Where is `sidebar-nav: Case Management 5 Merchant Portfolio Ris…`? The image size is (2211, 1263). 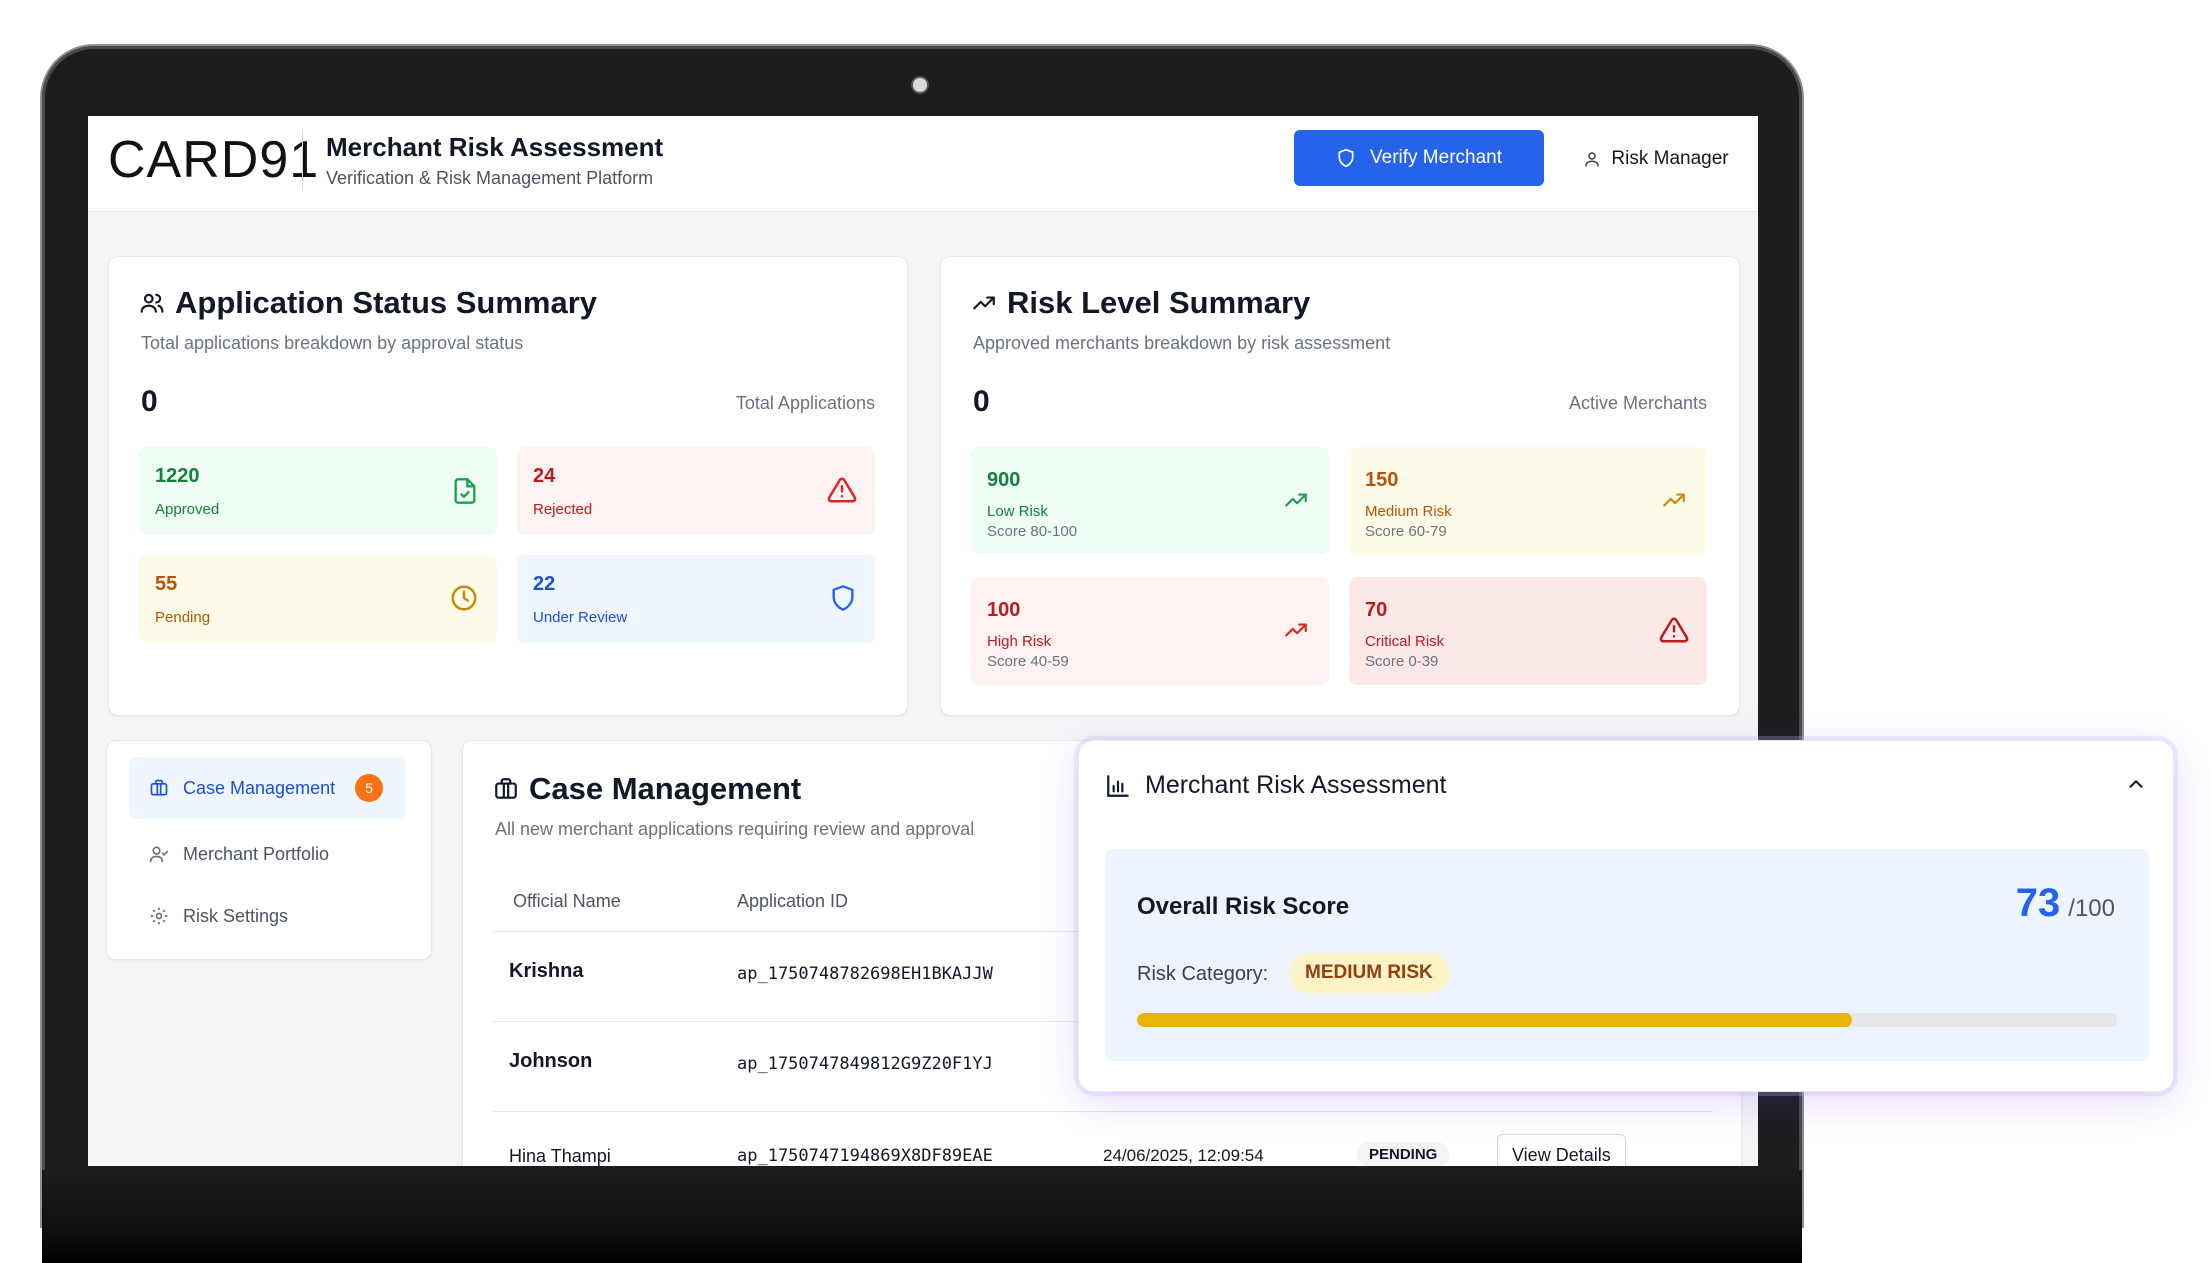
sidebar-nav: Case Management 5 Merchant Portfolio Ris… is located at coordinates (269, 850).